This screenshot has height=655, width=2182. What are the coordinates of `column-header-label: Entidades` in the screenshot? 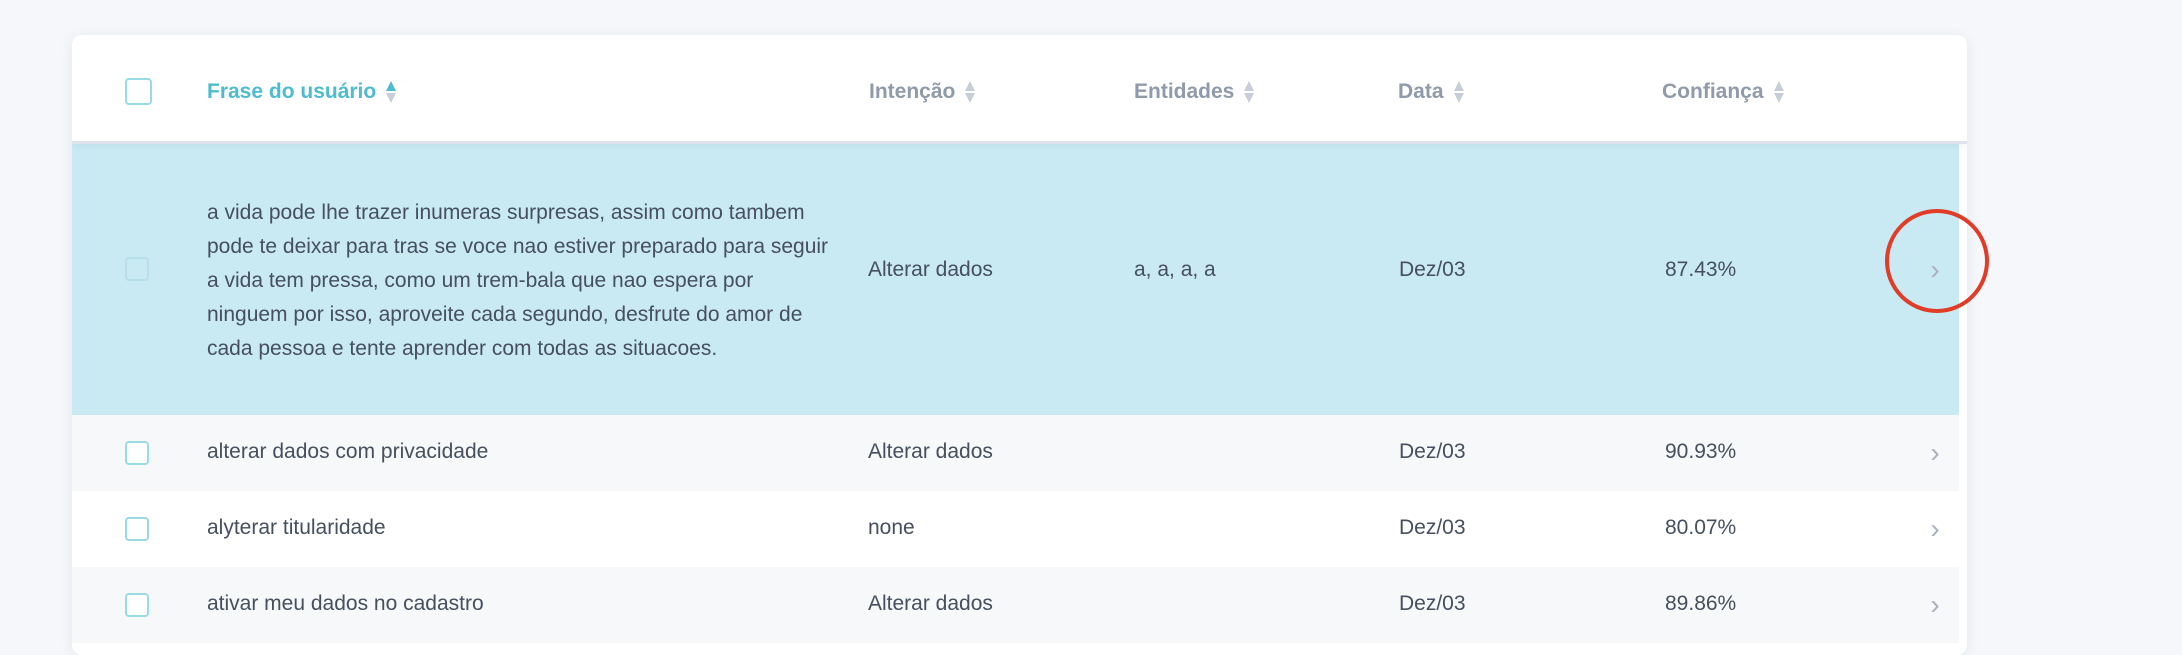 It's located at (1184, 91).